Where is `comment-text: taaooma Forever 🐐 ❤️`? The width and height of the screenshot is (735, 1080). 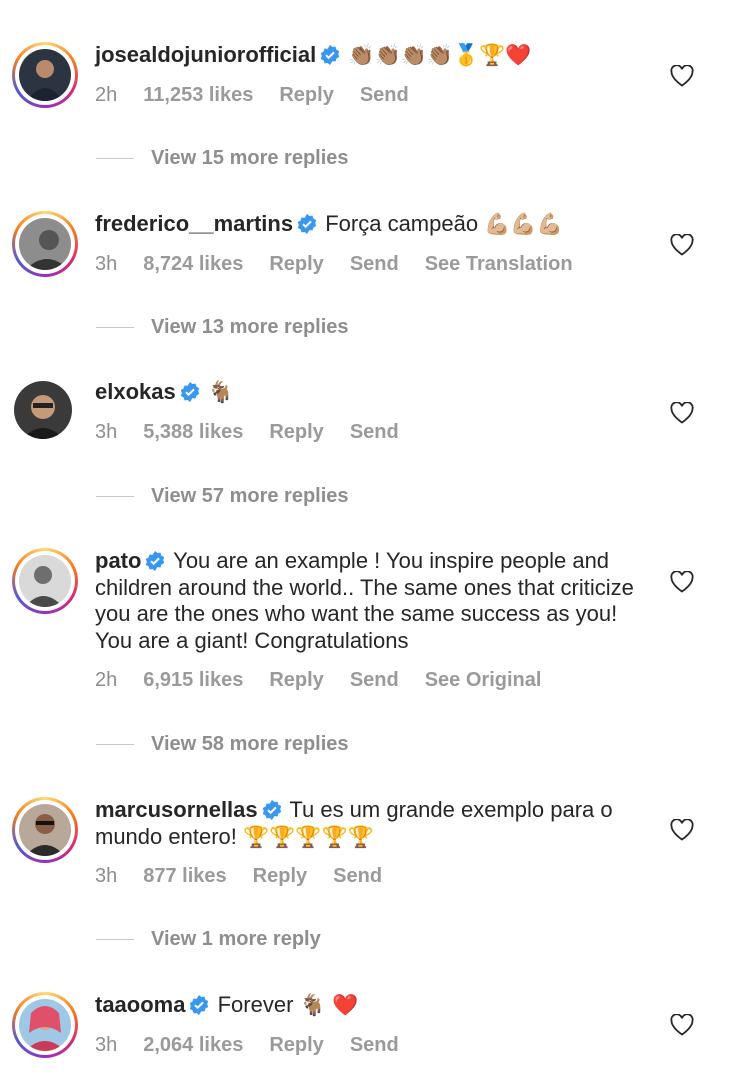 comment-text: taaooma Forever 🐐 ❤️ is located at coordinates (375, 1005).